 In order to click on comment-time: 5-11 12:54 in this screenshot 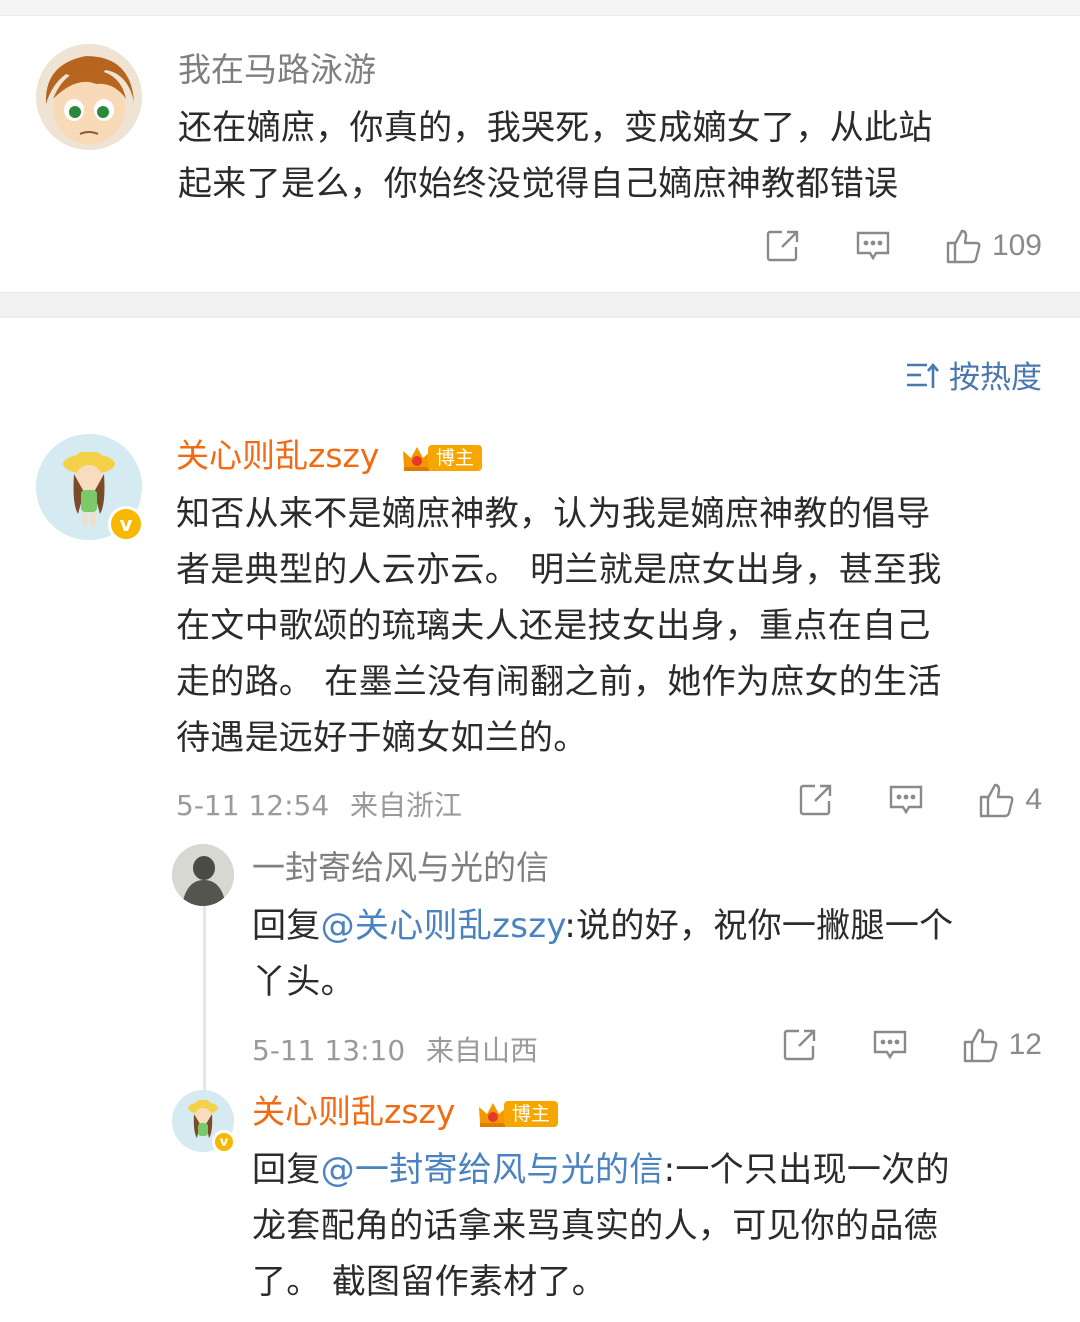, I will do `click(253, 805)`.